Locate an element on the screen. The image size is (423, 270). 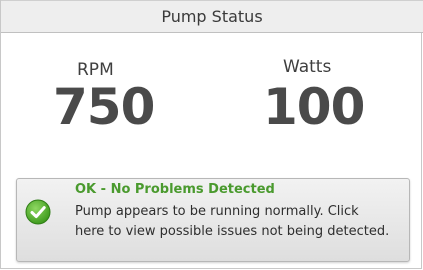
status-title: OK - No Problems Detected is located at coordinates (175, 189).